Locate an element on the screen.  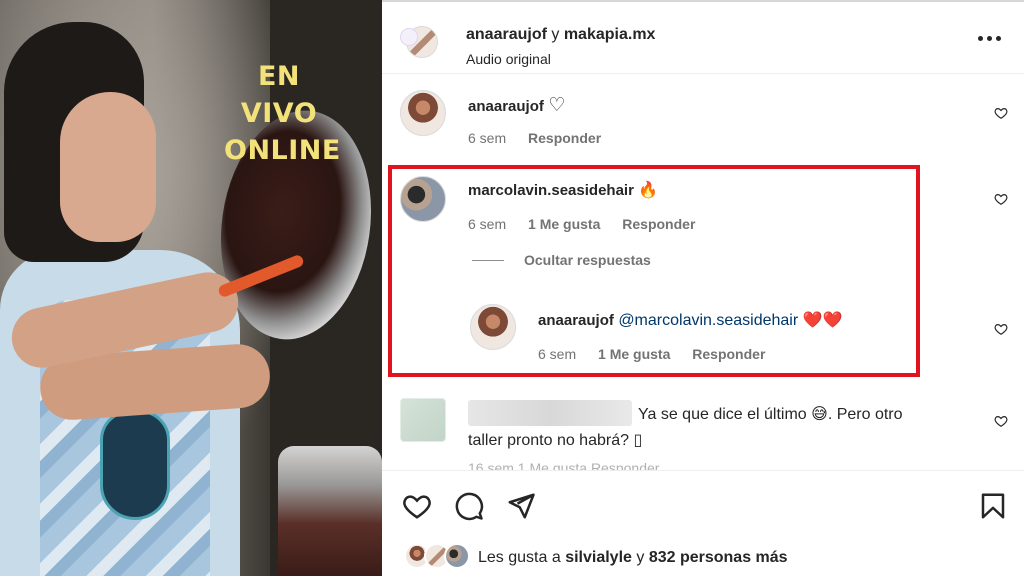
authors-joiner: y is located at coordinates (555, 34).